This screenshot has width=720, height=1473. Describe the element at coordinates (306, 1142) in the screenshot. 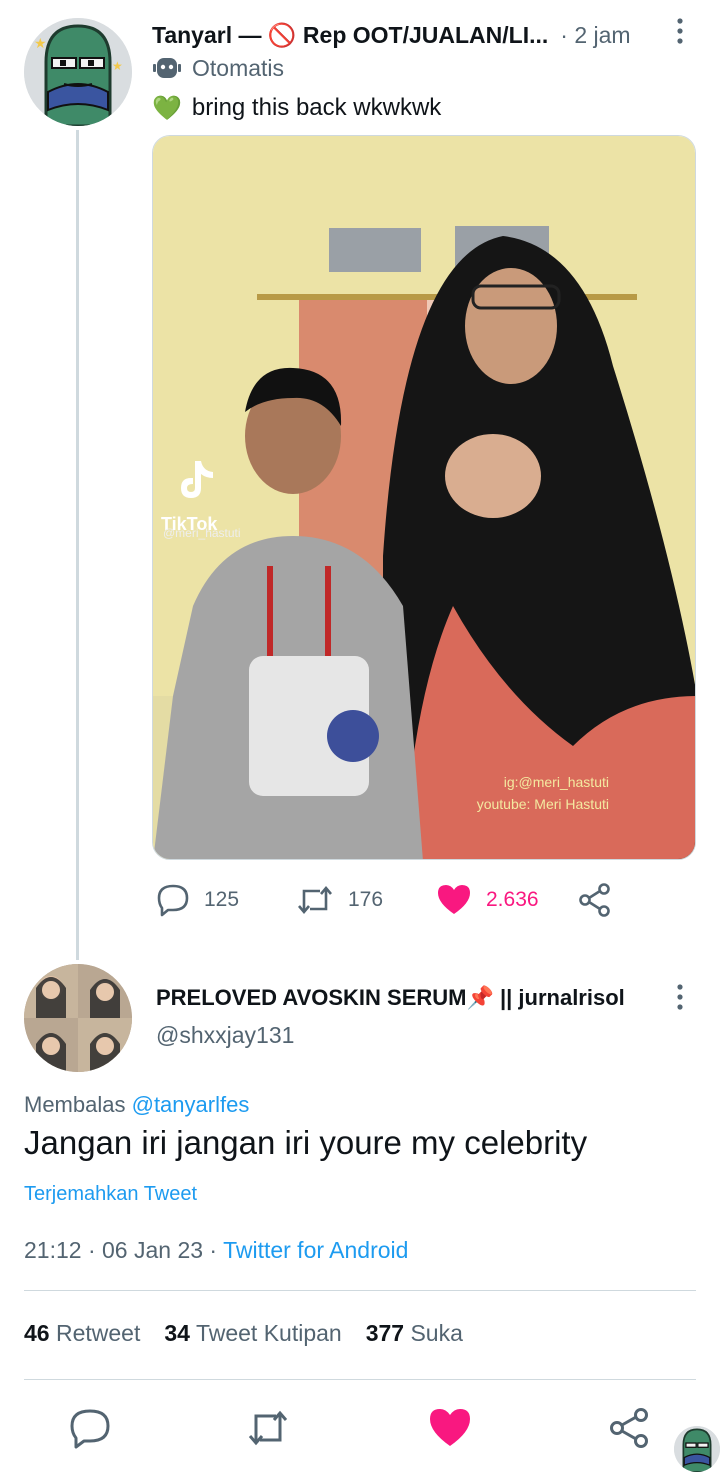

I see `tweet-body: Jangan iri jangan iri youre my celebrity` at that location.